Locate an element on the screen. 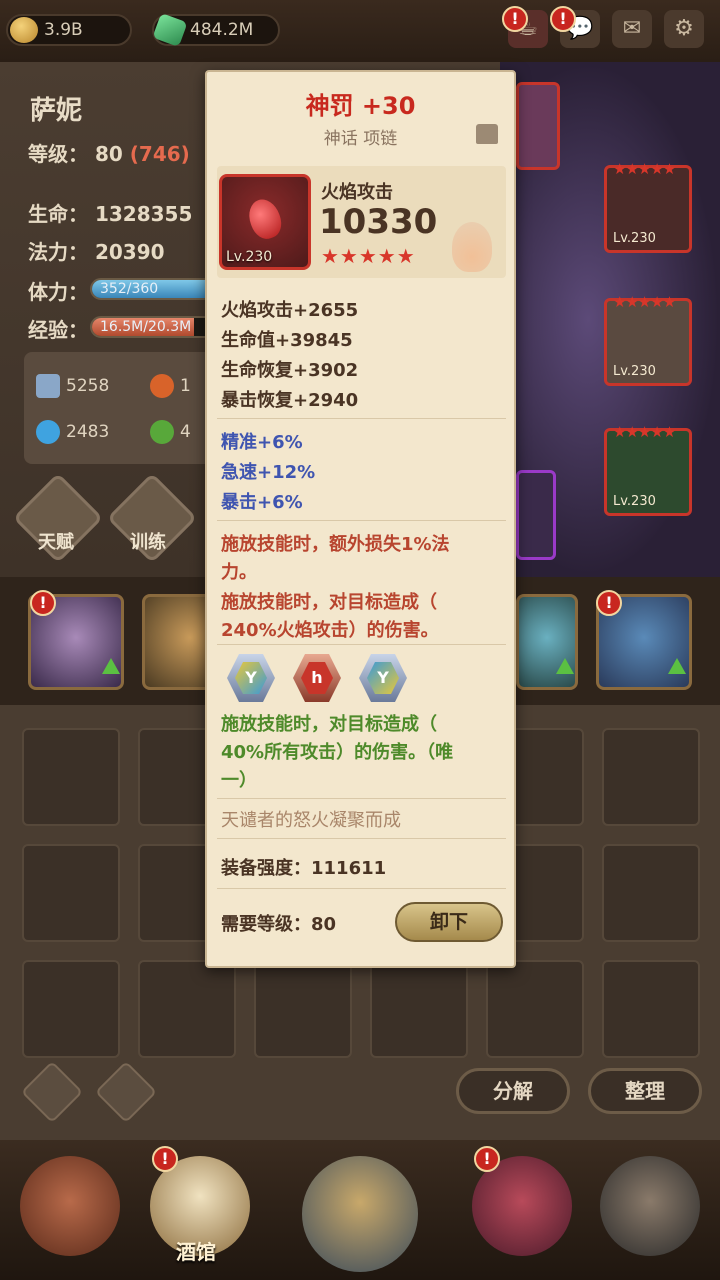 The height and width of the screenshot is (1280, 720). equip-slot-armor: ★★★★★ Lv.230 is located at coordinates (648, 339).